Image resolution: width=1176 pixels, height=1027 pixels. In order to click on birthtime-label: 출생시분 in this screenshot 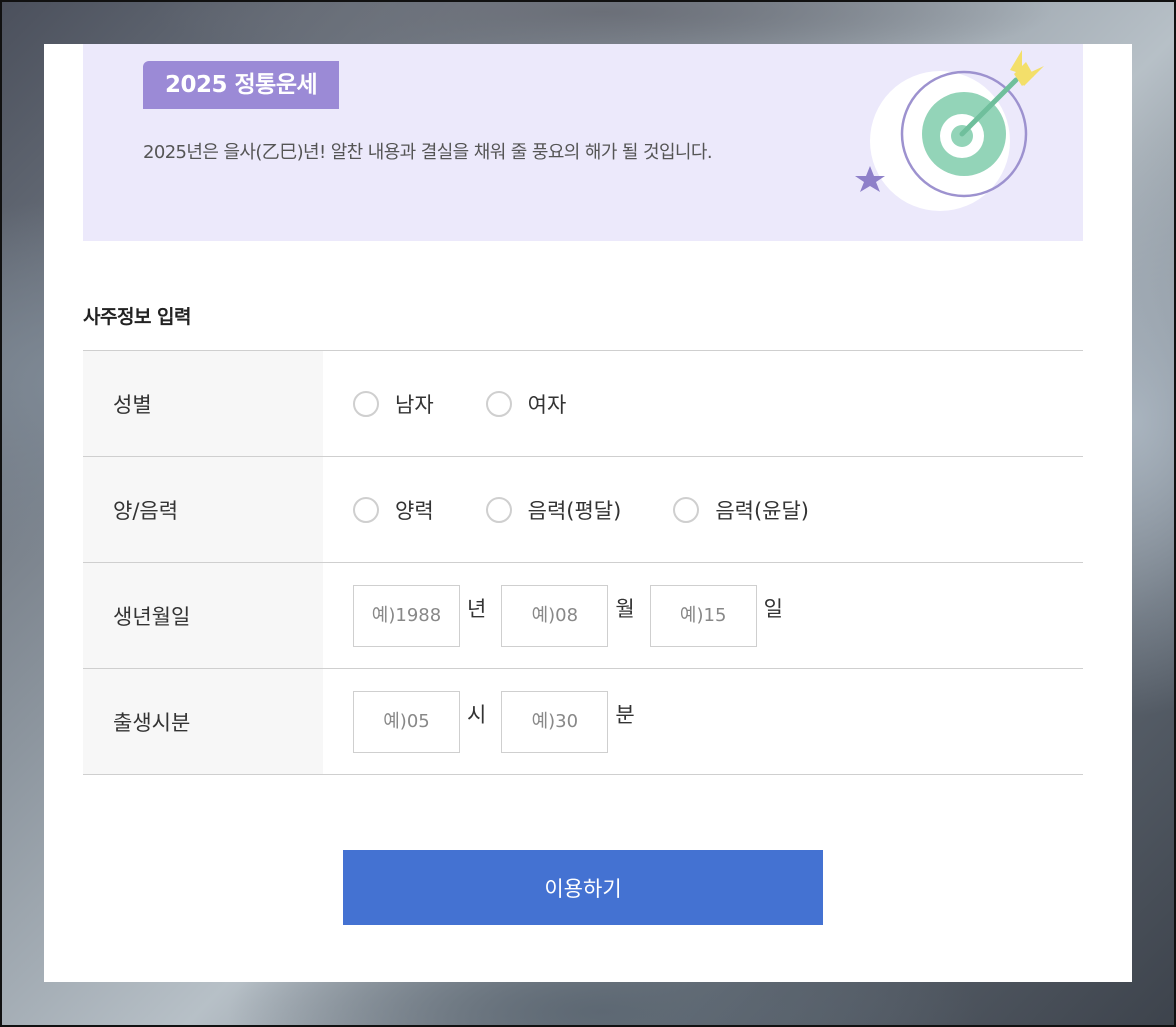, I will do `click(203, 721)`.